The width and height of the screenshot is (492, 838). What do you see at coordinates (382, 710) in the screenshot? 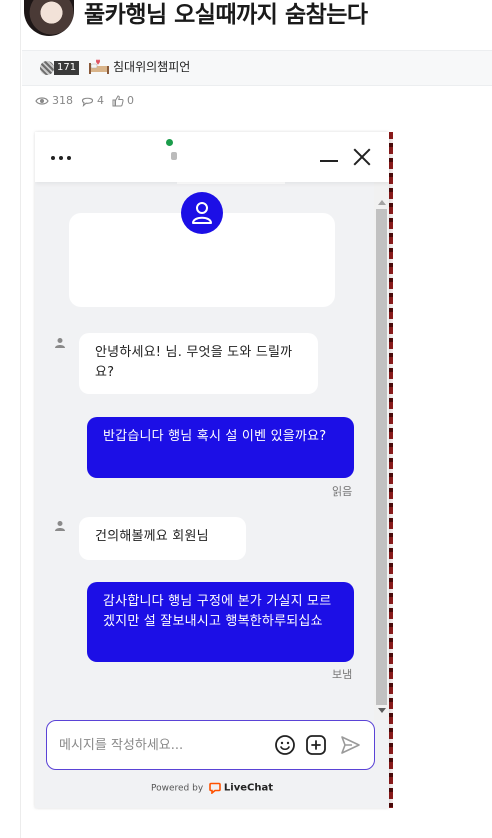
I see `scroll-down-icon` at bounding box center [382, 710].